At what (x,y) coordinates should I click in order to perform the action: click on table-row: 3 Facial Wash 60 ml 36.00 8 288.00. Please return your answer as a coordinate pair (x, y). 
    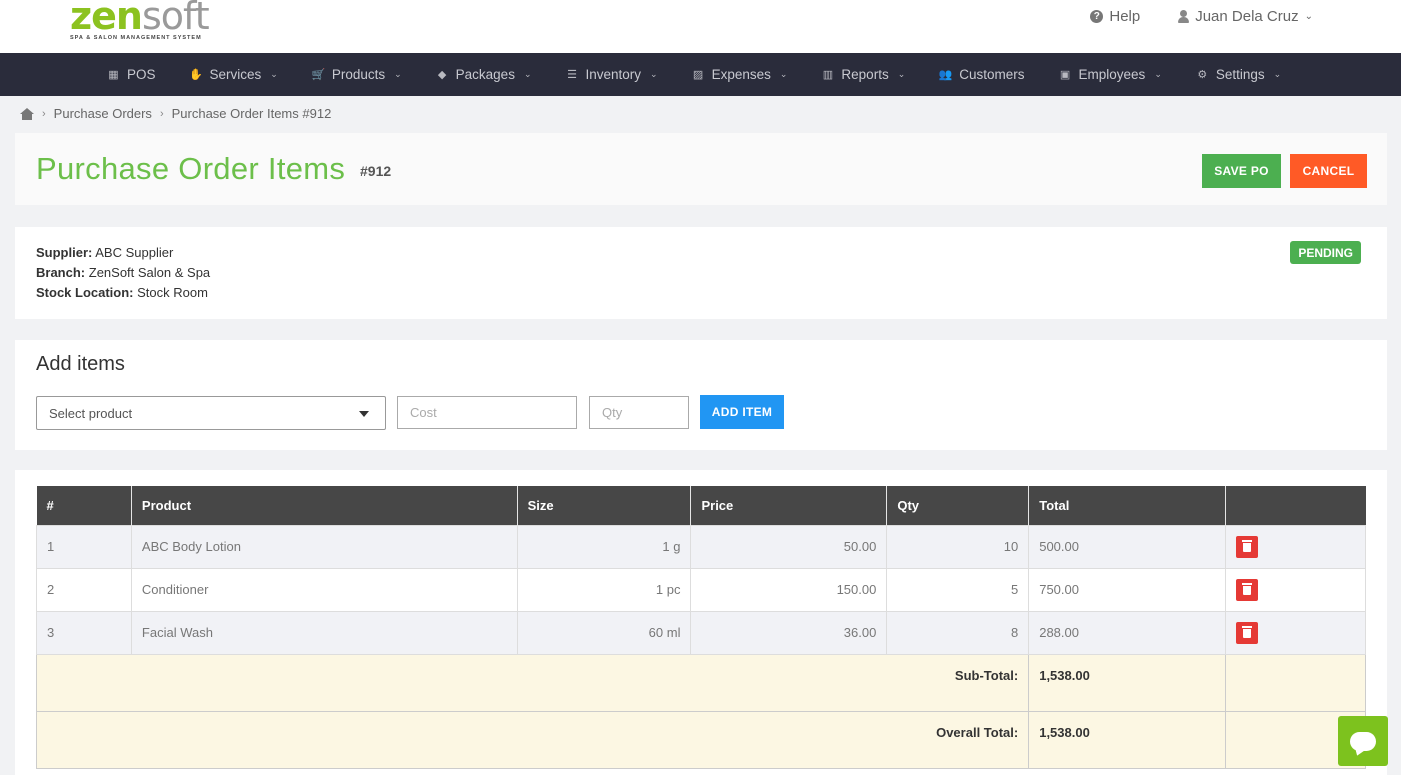
    Looking at the image, I should click on (701, 632).